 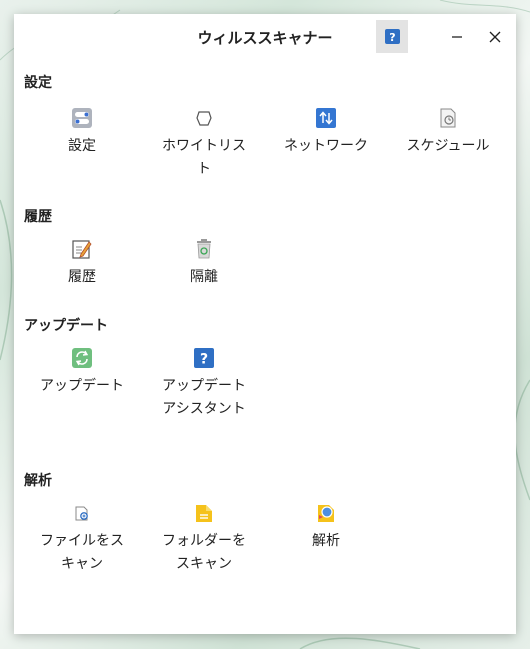 I want to click on scan-folder-label: フォルダーをスキャン, so click(x=204, y=552).